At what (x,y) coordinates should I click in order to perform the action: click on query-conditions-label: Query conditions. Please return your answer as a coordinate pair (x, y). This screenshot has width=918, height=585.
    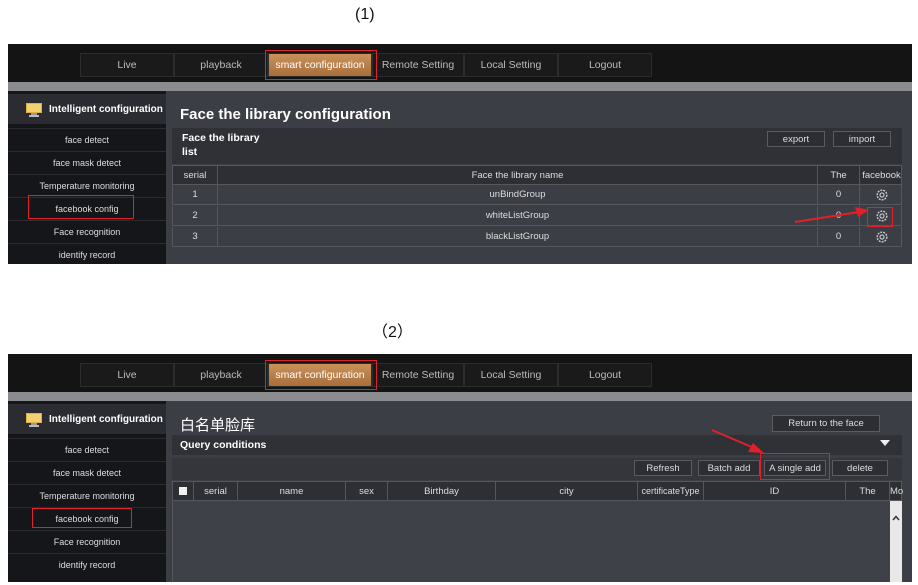
    Looking at the image, I should click on (223, 445).